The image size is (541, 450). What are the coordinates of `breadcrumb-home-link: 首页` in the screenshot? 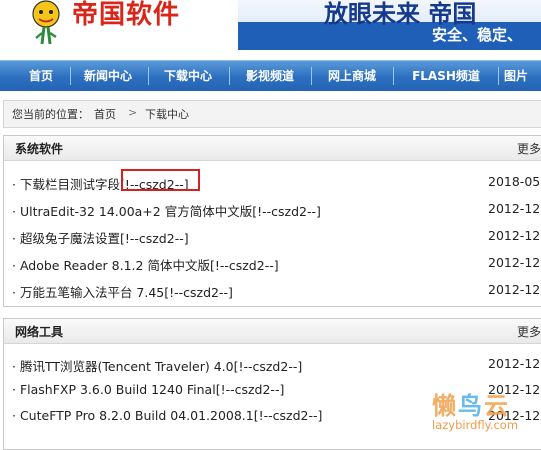 It's located at (105, 114).